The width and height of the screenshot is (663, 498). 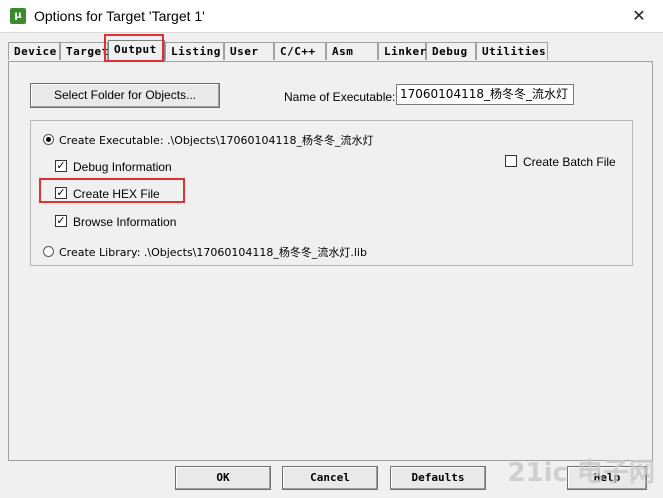 I want to click on window-title: Options for Target 'Target 1', so click(x=119, y=16).